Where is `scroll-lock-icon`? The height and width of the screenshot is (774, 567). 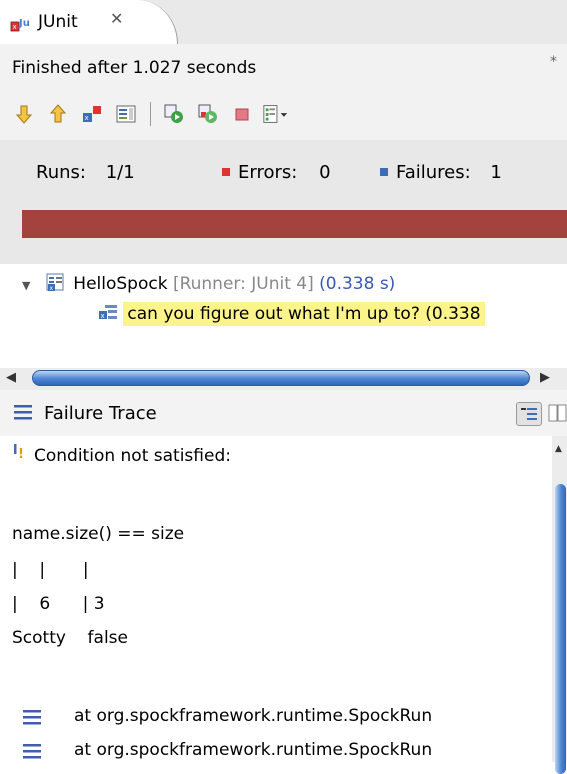
scroll-lock-icon is located at coordinates (126, 114).